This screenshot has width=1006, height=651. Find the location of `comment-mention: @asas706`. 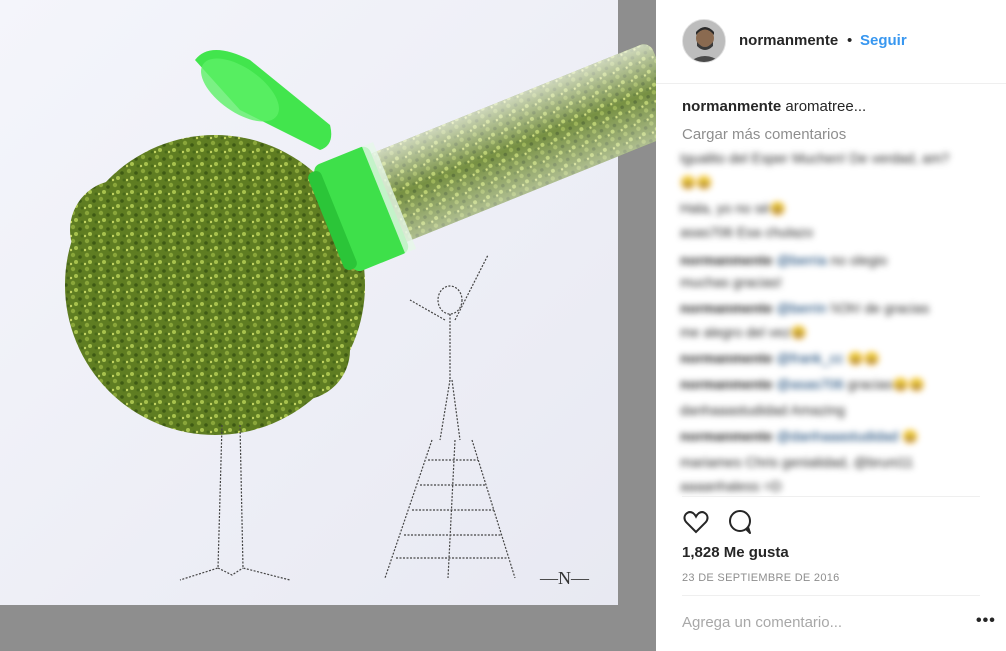

comment-mention: @asas706 is located at coordinates (809, 384).